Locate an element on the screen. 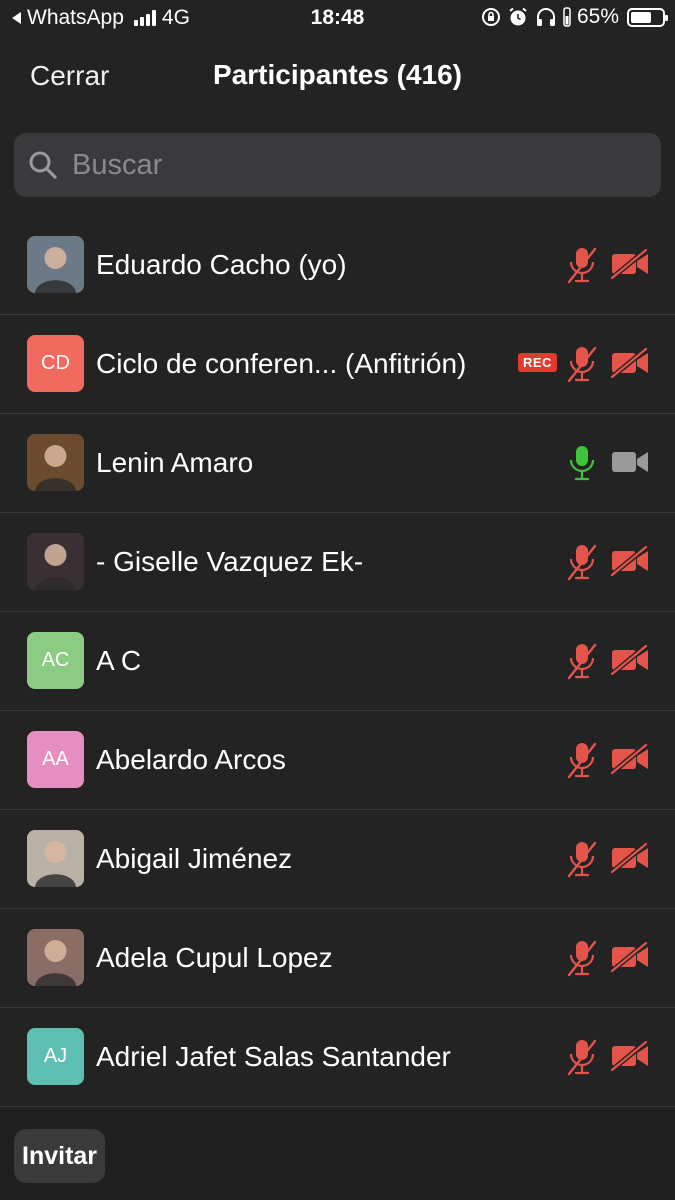 The image size is (675, 1200). participant-name: Adriel Jafet Salas Santander is located at coordinates (273, 1056).